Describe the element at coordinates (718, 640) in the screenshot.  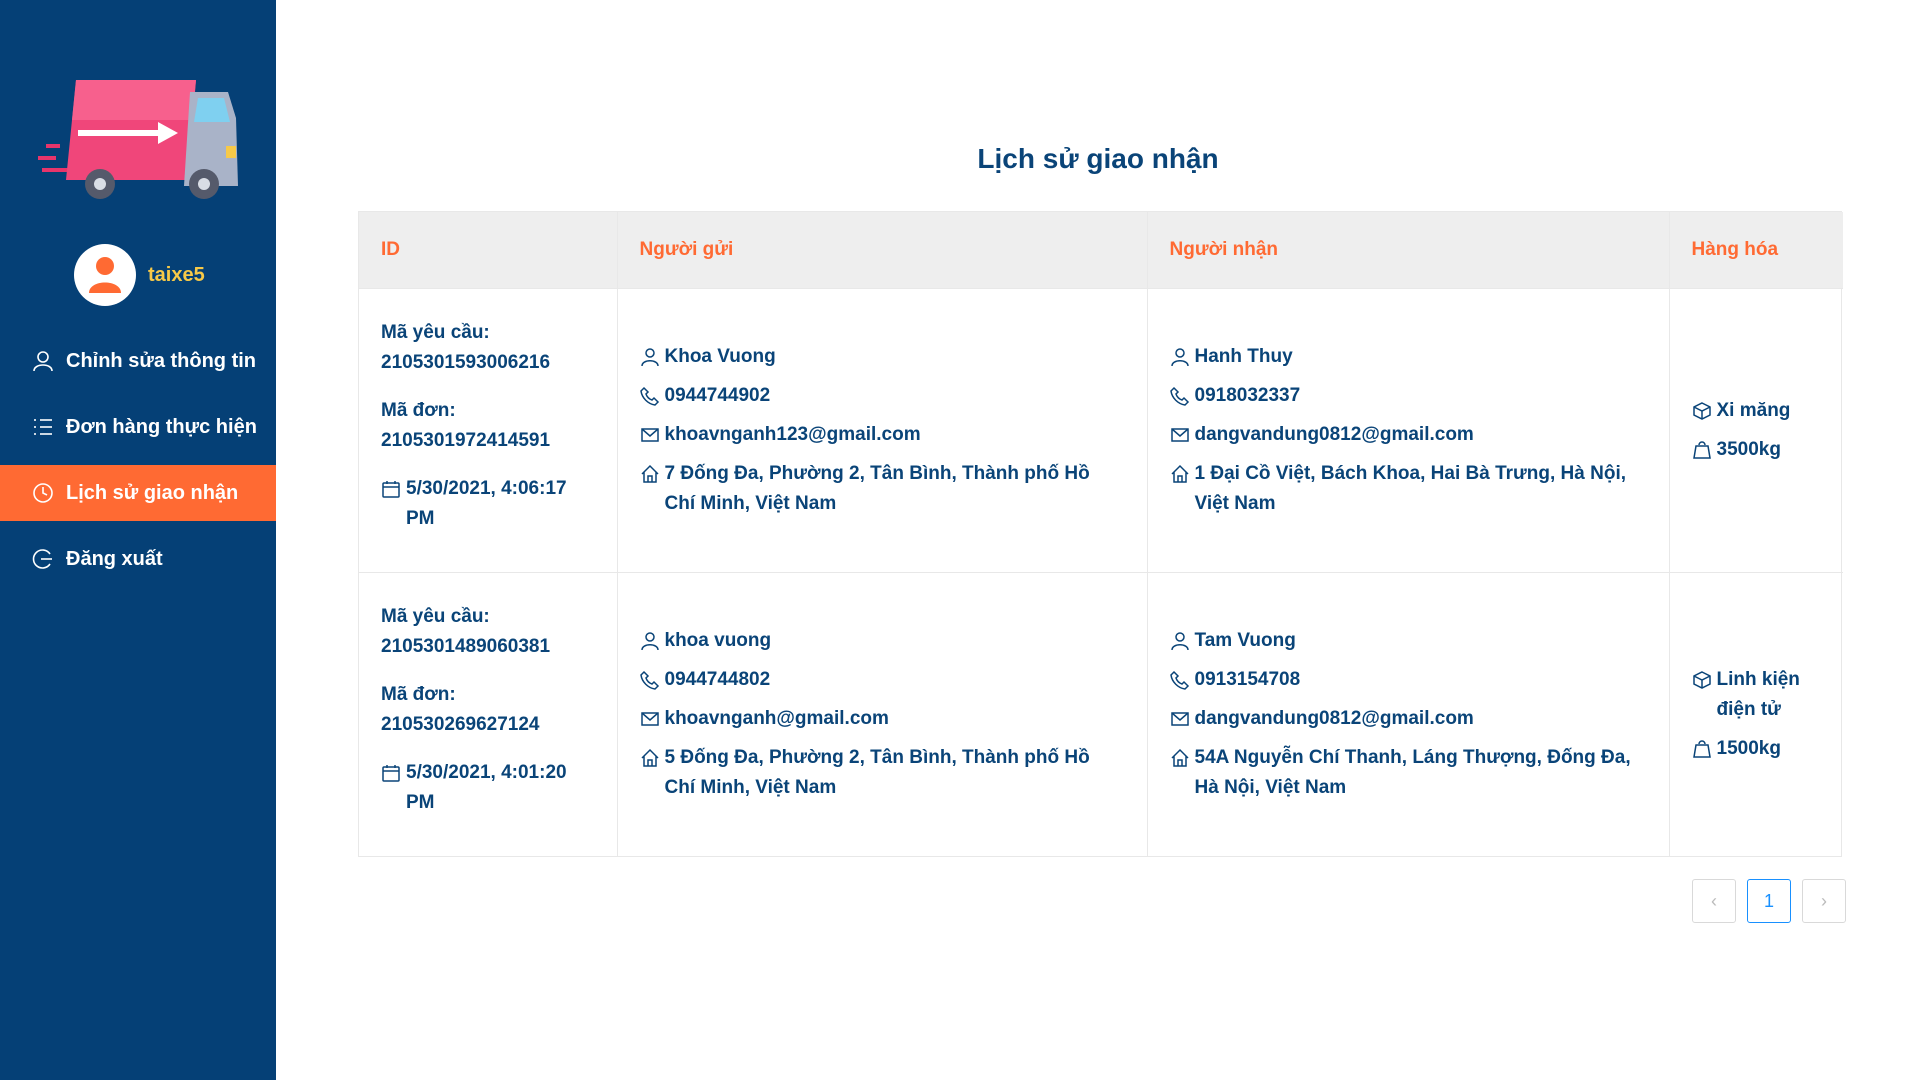
I see `sender-name: khoa vuong` at that location.